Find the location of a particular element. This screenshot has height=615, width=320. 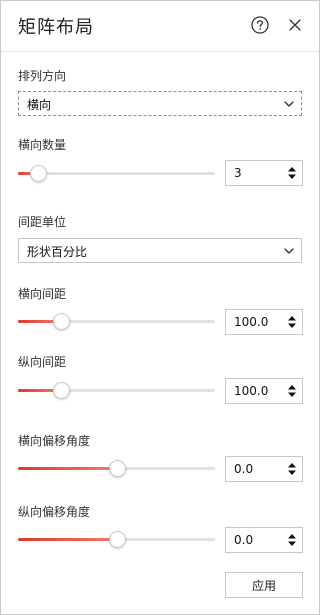

vertical-spacing-input is located at coordinates (258, 391).